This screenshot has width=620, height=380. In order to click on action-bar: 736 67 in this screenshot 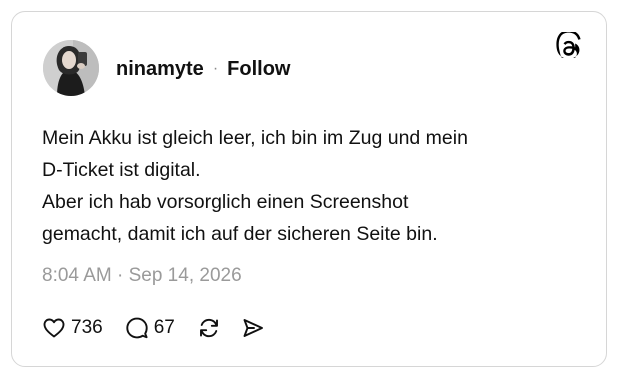, I will do `click(153, 328)`.